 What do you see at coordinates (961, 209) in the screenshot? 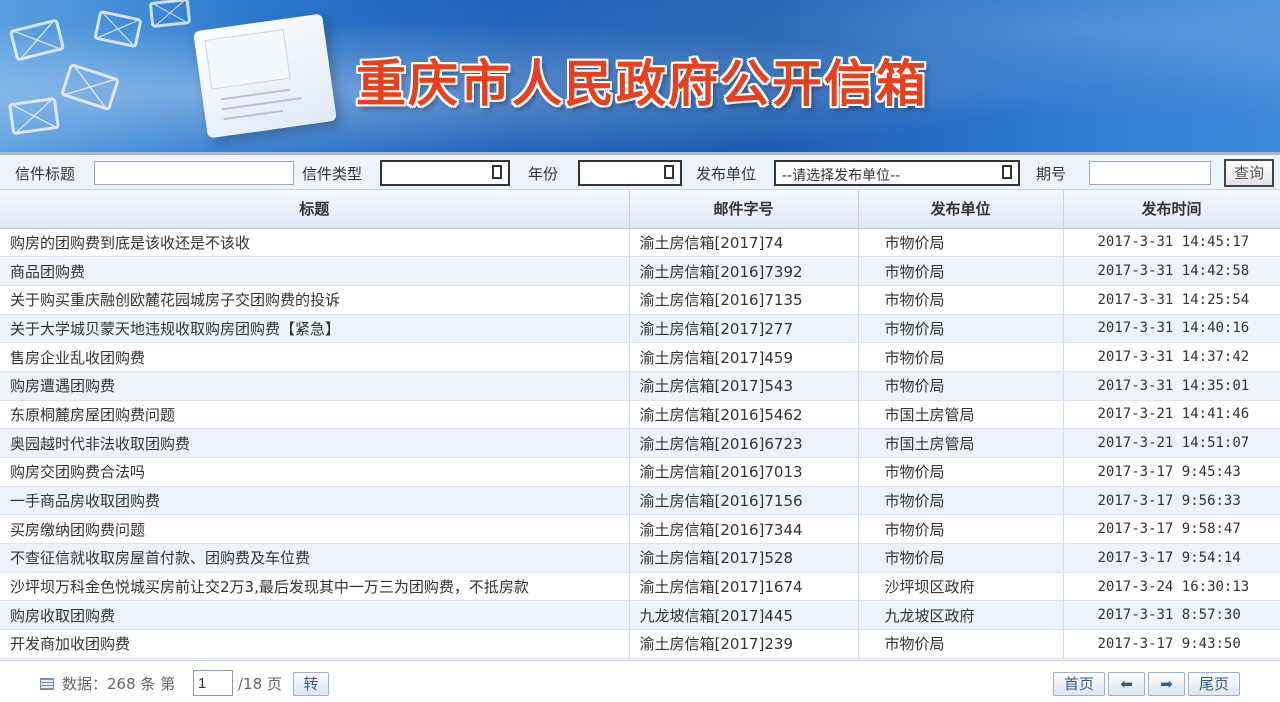
I see `column-header-dept: 发布单位` at bounding box center [961, 209].